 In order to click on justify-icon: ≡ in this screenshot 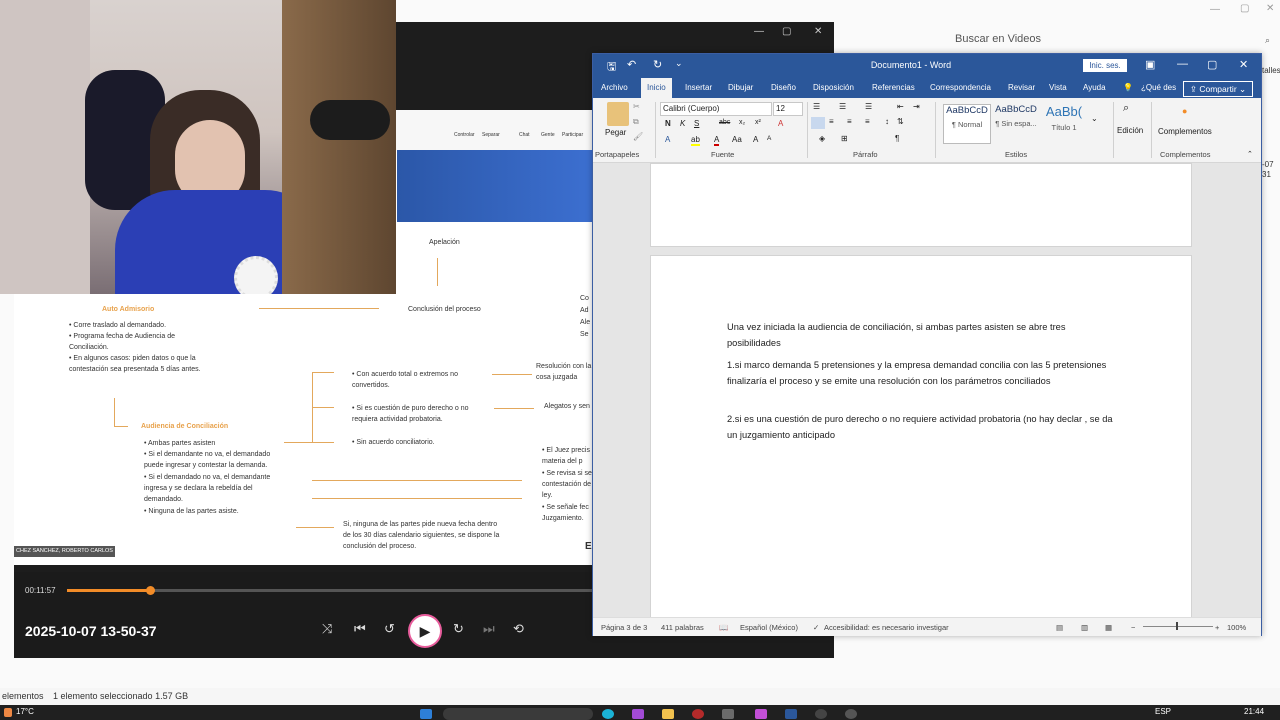, I will do `click(867, 121)`.